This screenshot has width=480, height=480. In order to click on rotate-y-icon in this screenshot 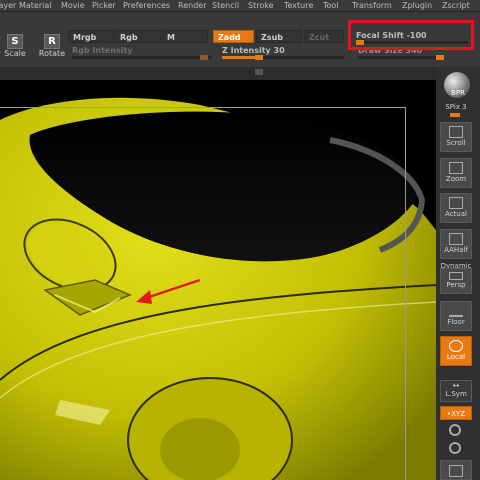, I will do `click(455, 430)`.